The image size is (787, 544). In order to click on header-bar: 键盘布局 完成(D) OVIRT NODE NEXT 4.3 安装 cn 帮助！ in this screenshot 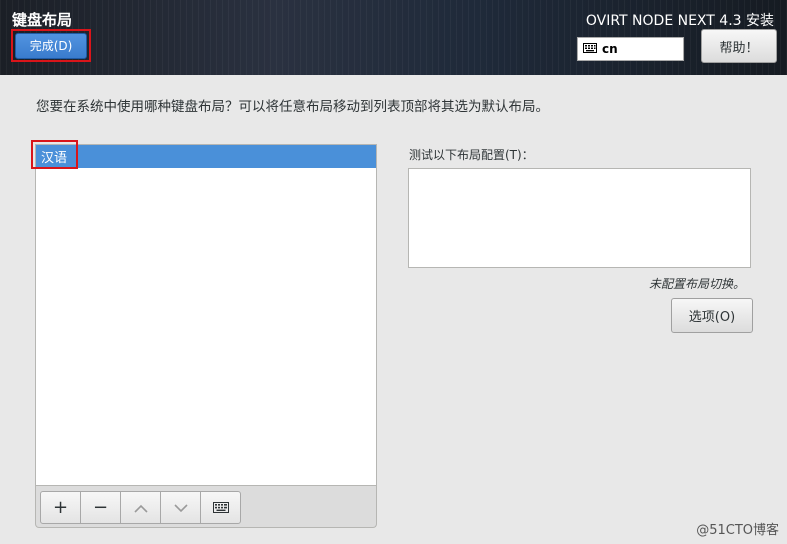, I will do `click(393, 37)`.